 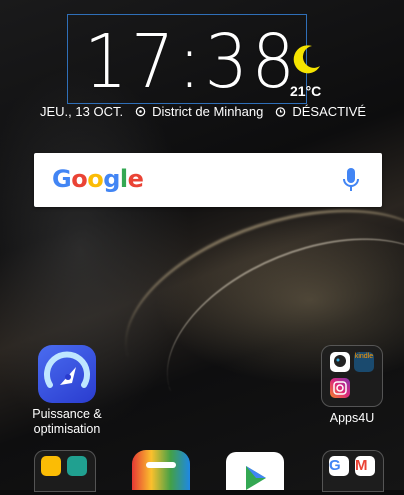 I want to click on microphone-icon, so click(x=351, y=180).